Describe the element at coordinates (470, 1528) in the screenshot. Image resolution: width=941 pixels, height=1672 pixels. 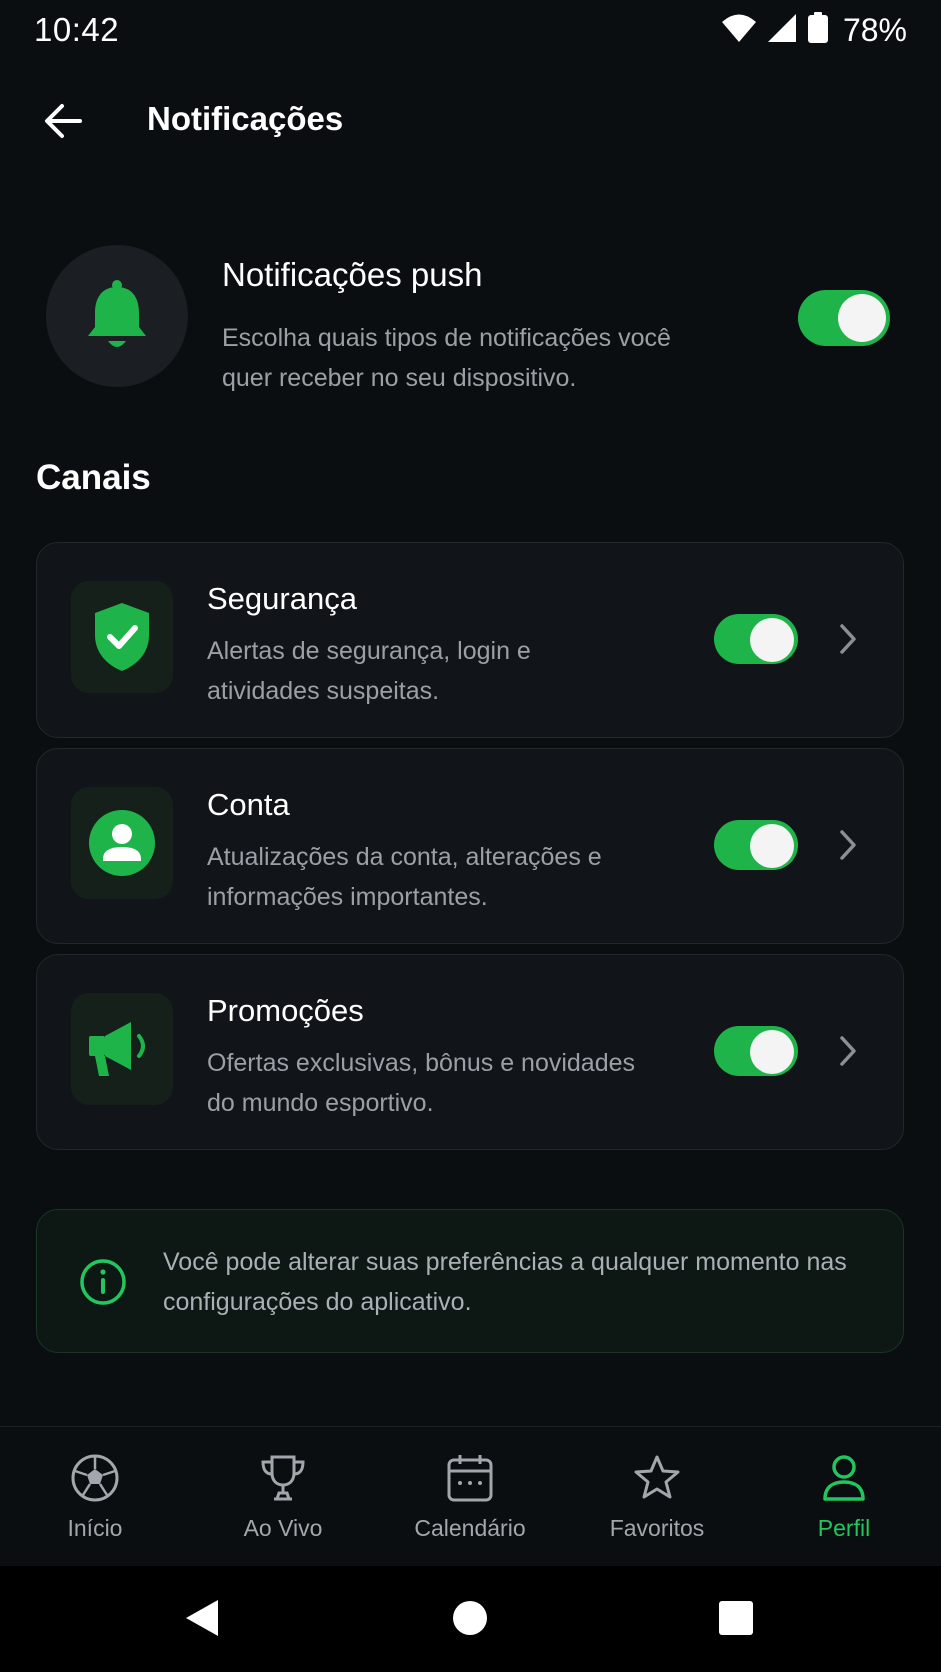
I see `nav-label: Calendário` at that location.